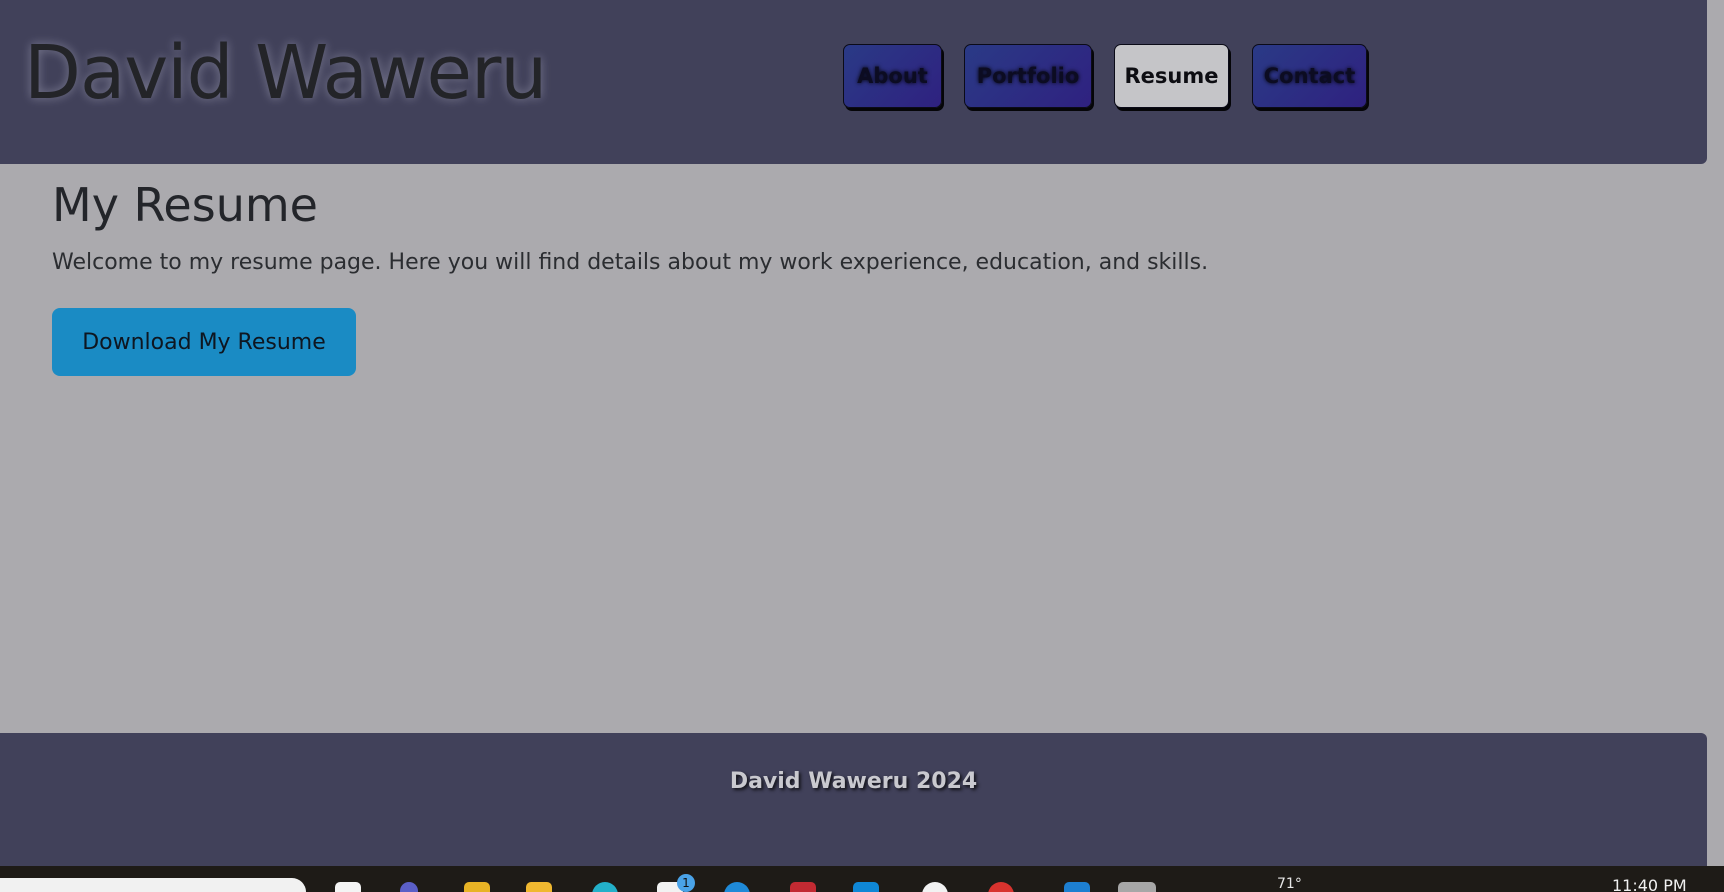 The height and width of the screenshot is (892, 1724). Describe the element at coordinates (185, 205) in the screenshot. I see `page-heading: My Resume` at that location.